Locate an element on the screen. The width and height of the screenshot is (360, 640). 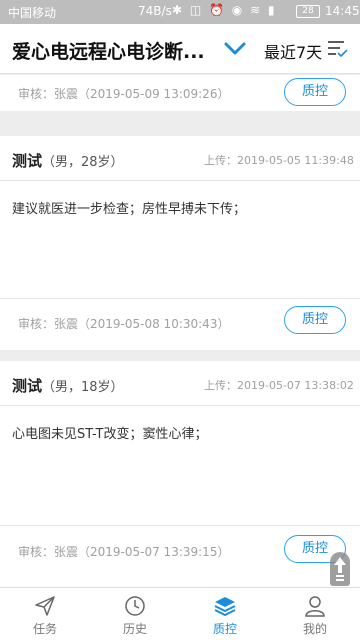
user-icon is located at coordinates (315, 606).